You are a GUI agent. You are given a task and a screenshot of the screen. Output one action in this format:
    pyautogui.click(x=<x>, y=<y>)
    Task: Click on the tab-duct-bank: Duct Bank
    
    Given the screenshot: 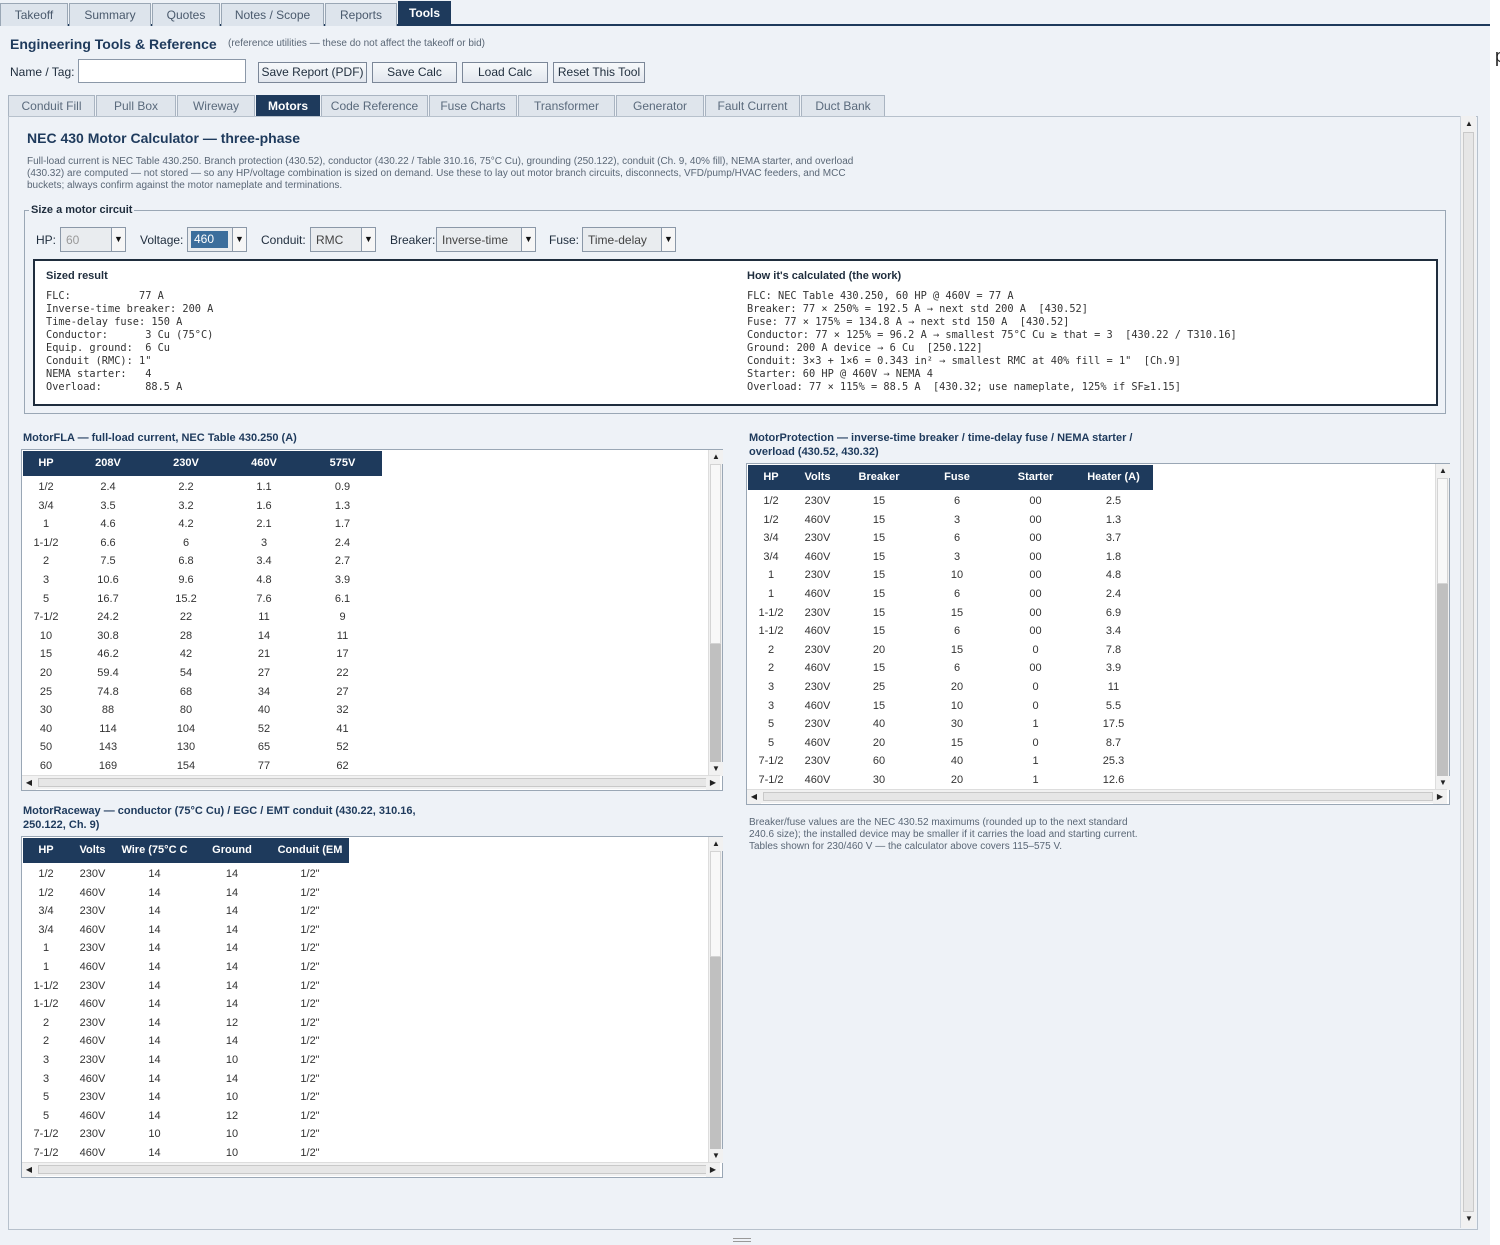 What is the action you would take?
    pyautogui.click(x=843, y=106)
    